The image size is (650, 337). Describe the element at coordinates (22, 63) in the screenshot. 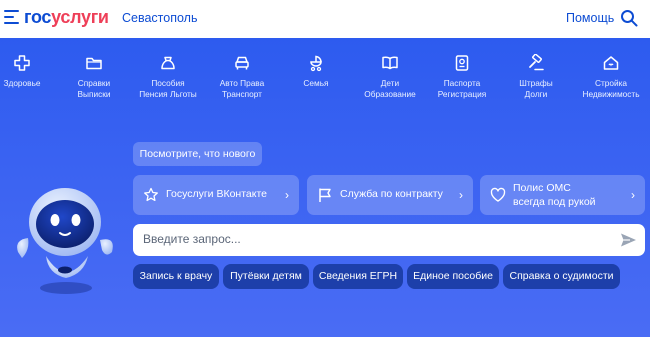

I see `health-icon` at that location.